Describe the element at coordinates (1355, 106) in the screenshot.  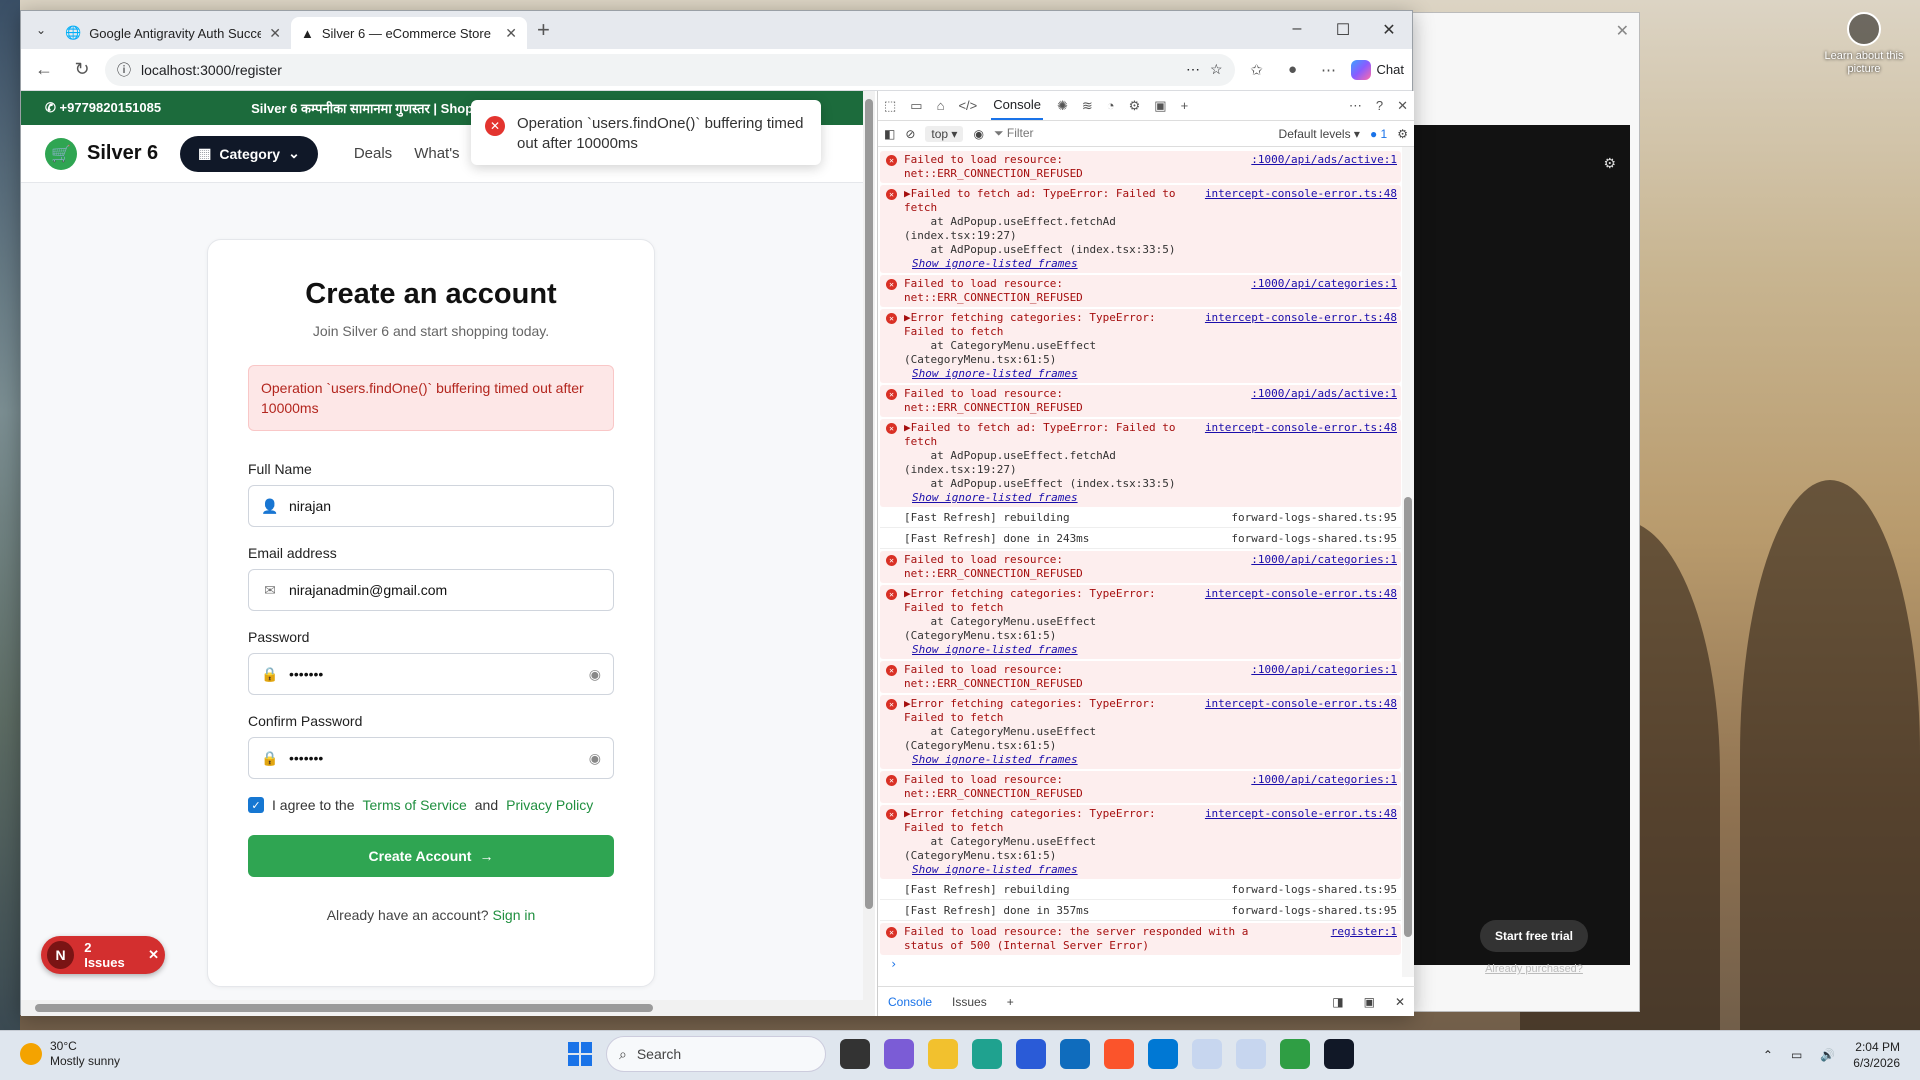
I see `more-tools-icon: ⋯` at that location.